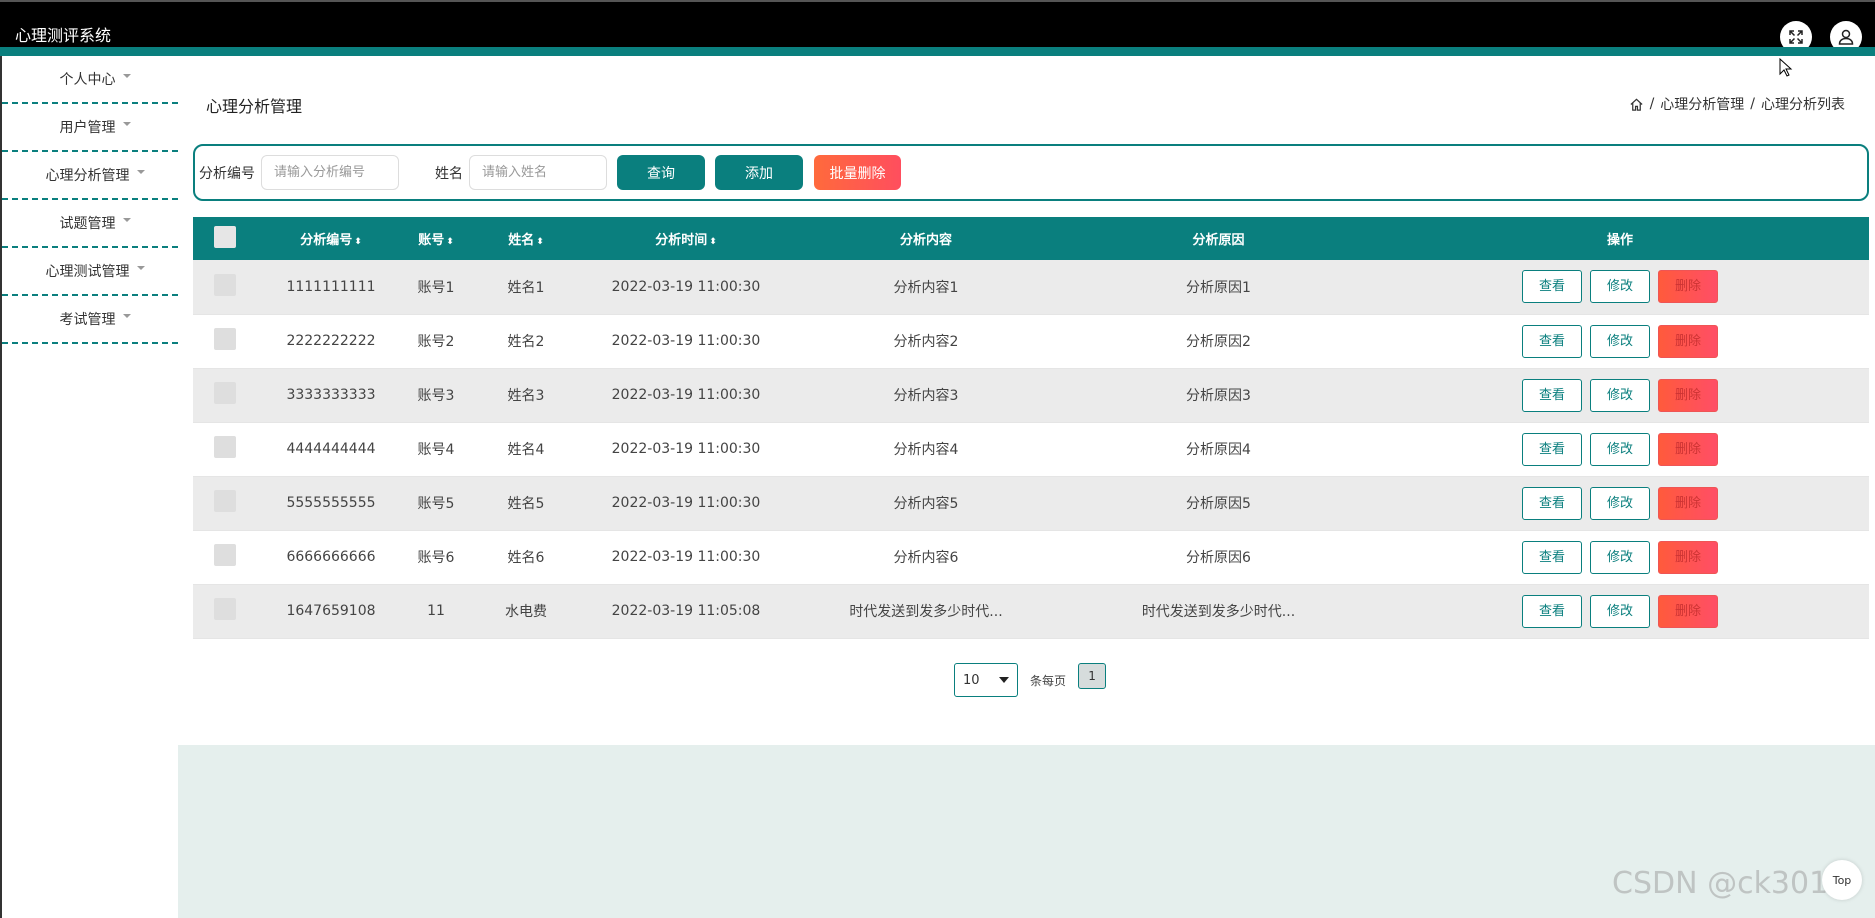  I want to click on column-header-code: 分析编号 ⬍, so click(331, 238).